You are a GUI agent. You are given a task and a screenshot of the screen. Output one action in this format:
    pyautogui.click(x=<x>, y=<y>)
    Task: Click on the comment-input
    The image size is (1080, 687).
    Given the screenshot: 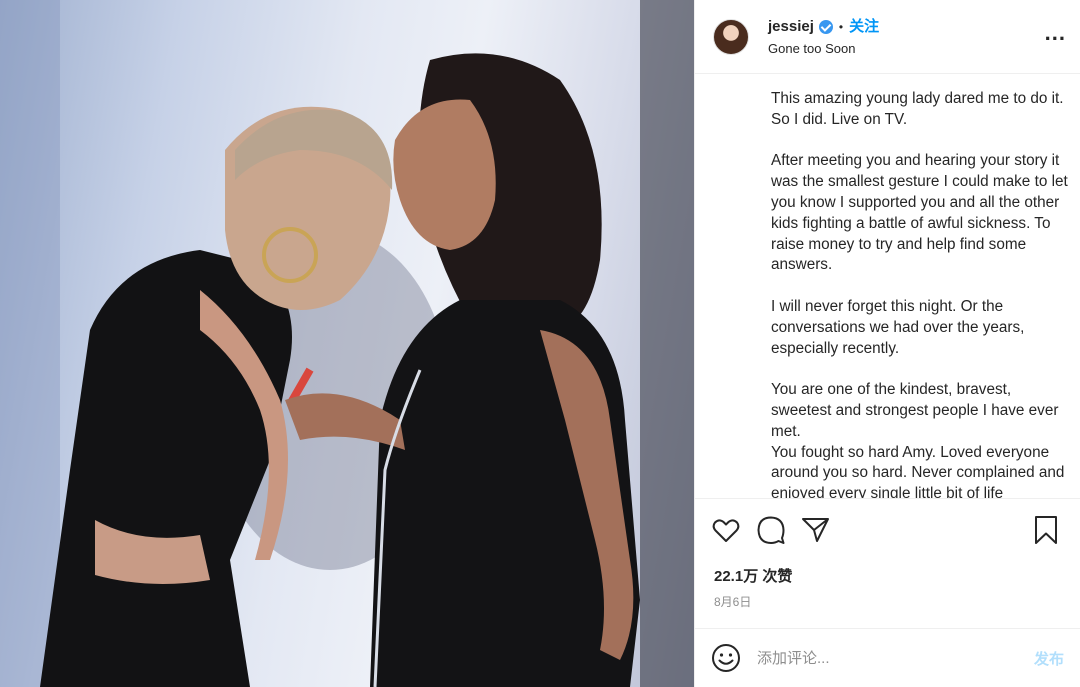 What is the action you would take?
    pyautogui.click(x=895, y=658)
    